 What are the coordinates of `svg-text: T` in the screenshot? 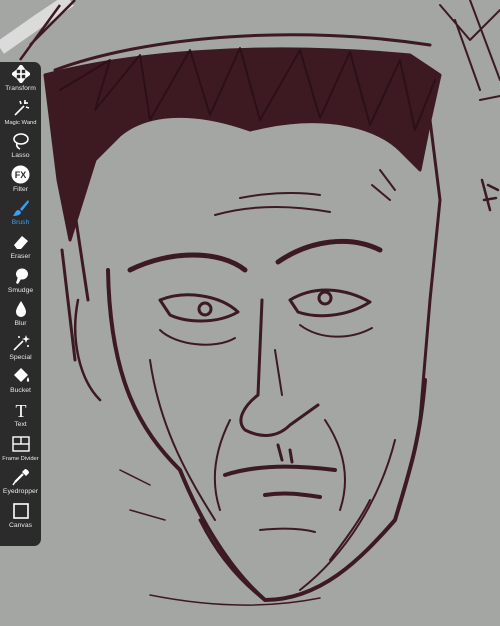 It's located at (20, 410).